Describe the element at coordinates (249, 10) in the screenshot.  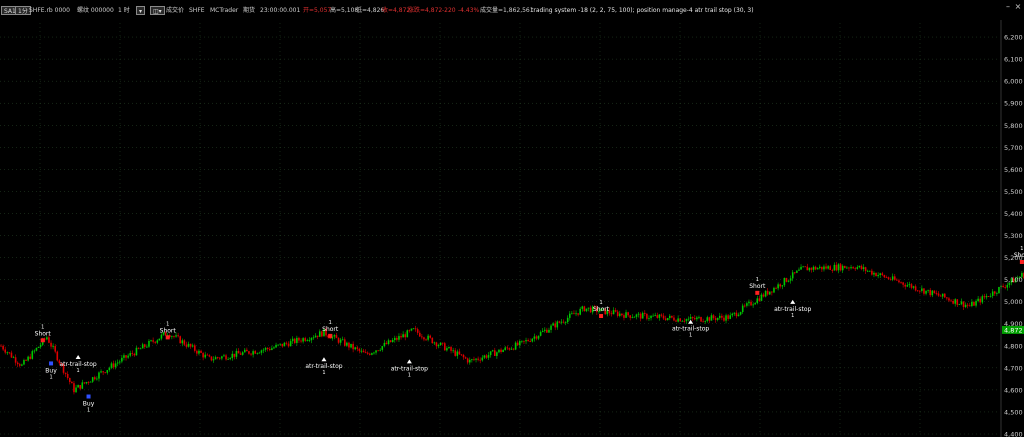
I see `range-label: 期货` at that location.